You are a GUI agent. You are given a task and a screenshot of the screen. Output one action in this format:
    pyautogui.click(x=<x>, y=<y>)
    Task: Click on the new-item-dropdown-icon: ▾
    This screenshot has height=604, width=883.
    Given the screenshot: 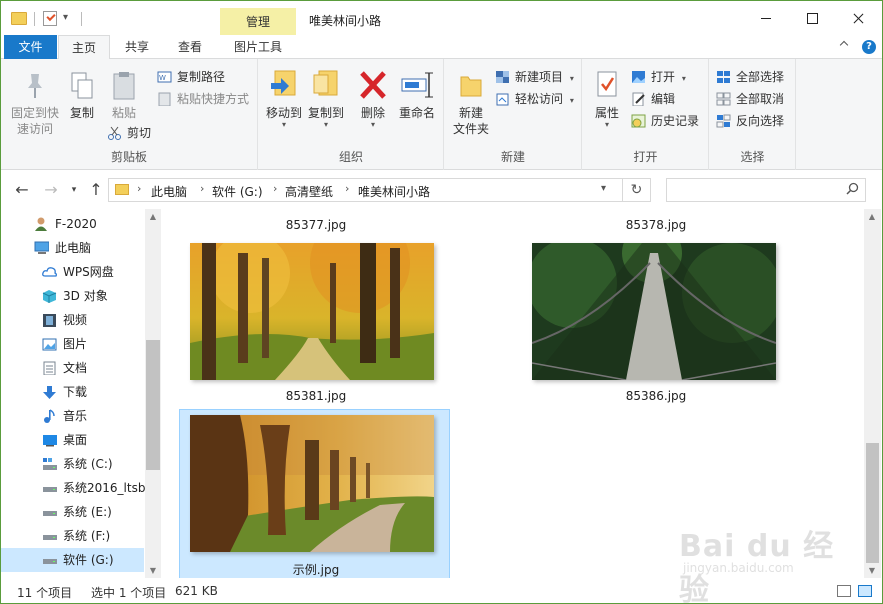 What is the action you would take?
    pyautogui.click(x=571, y=78)
    